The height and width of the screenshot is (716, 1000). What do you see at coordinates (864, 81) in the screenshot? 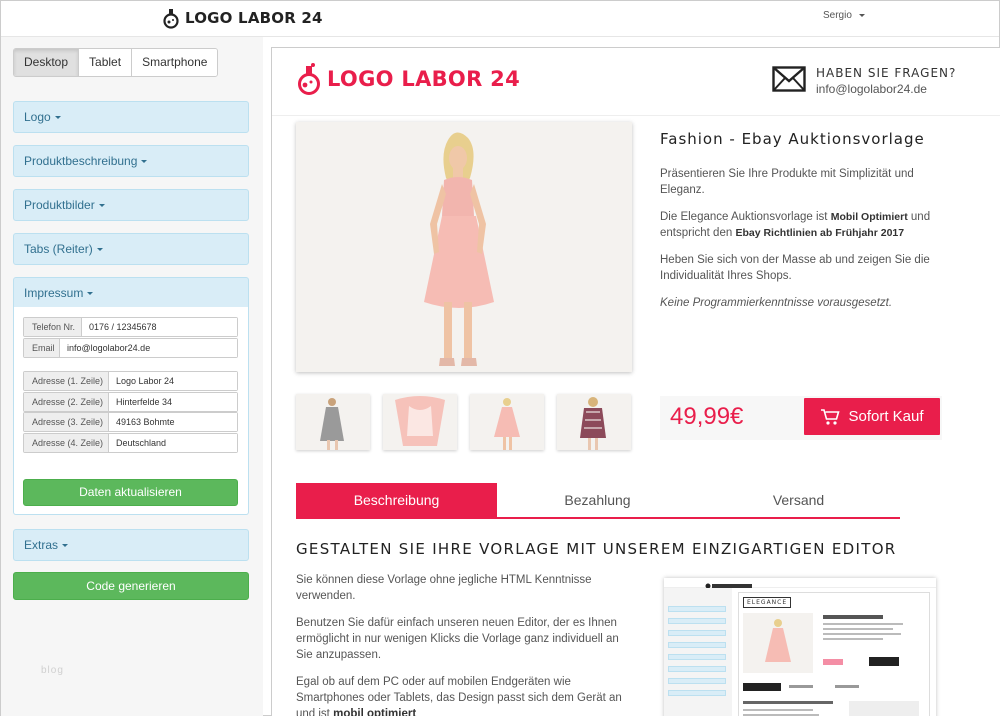
I see `contact-box: HABEN SIE FRAGEN? info@logolabor24.de` at bounding box center [864, 81].